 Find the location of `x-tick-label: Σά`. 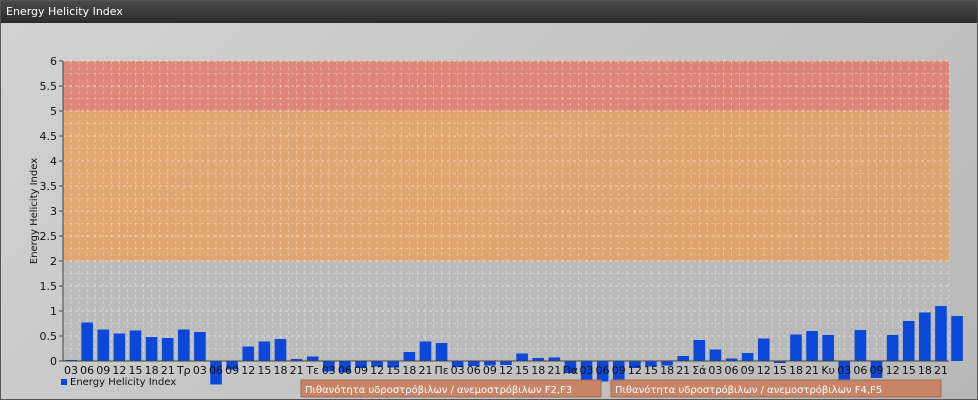

x-tick-label: Σά is located at coordinates (699, 370).